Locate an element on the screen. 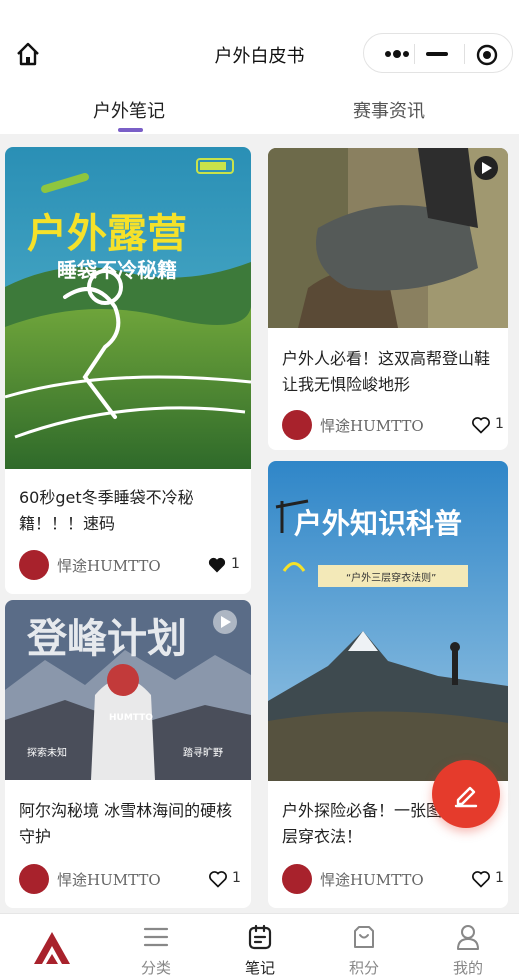 This screenshot has height=978, width=519. nav-notes: 笔记 is located at coordinates (260, 946).